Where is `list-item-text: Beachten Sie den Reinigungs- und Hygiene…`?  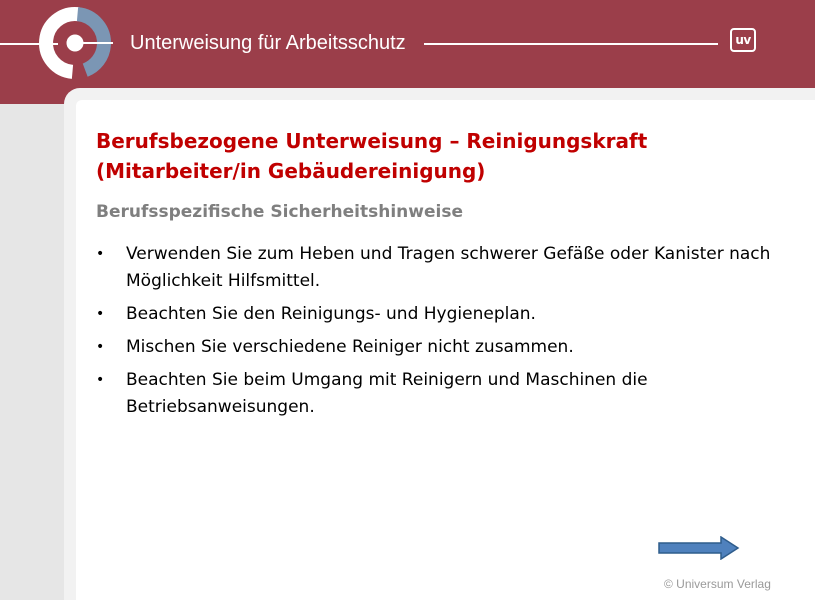
list-item-text: Beachten Sie den Reinigungs- und Hygiene… is located at coordinates (331, 314).